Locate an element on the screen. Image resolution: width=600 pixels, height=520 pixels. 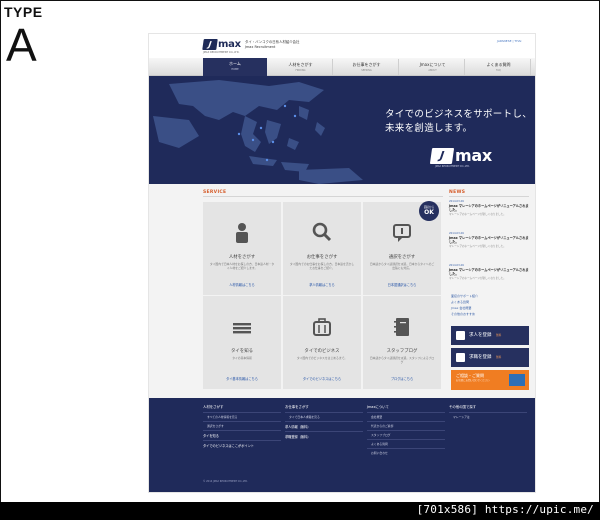
card-title: 通訳をさがす is located at coordinates (402, 257).